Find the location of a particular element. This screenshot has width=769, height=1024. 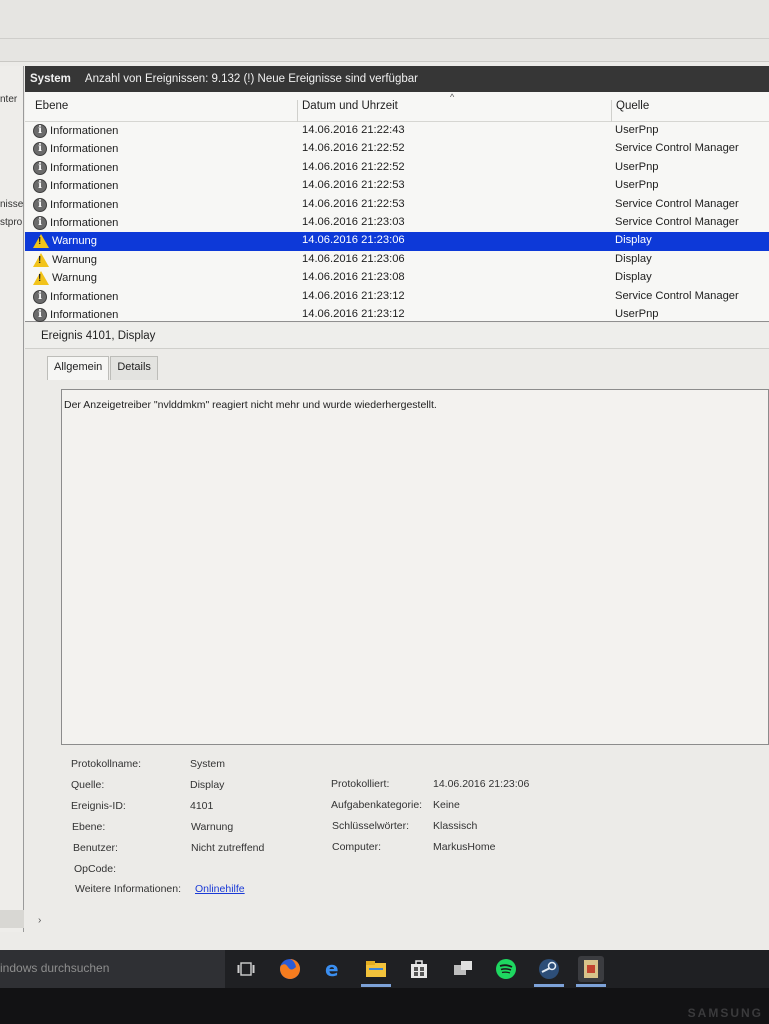

column-header-ebene: Ebene is located at coordinates (164, 111).